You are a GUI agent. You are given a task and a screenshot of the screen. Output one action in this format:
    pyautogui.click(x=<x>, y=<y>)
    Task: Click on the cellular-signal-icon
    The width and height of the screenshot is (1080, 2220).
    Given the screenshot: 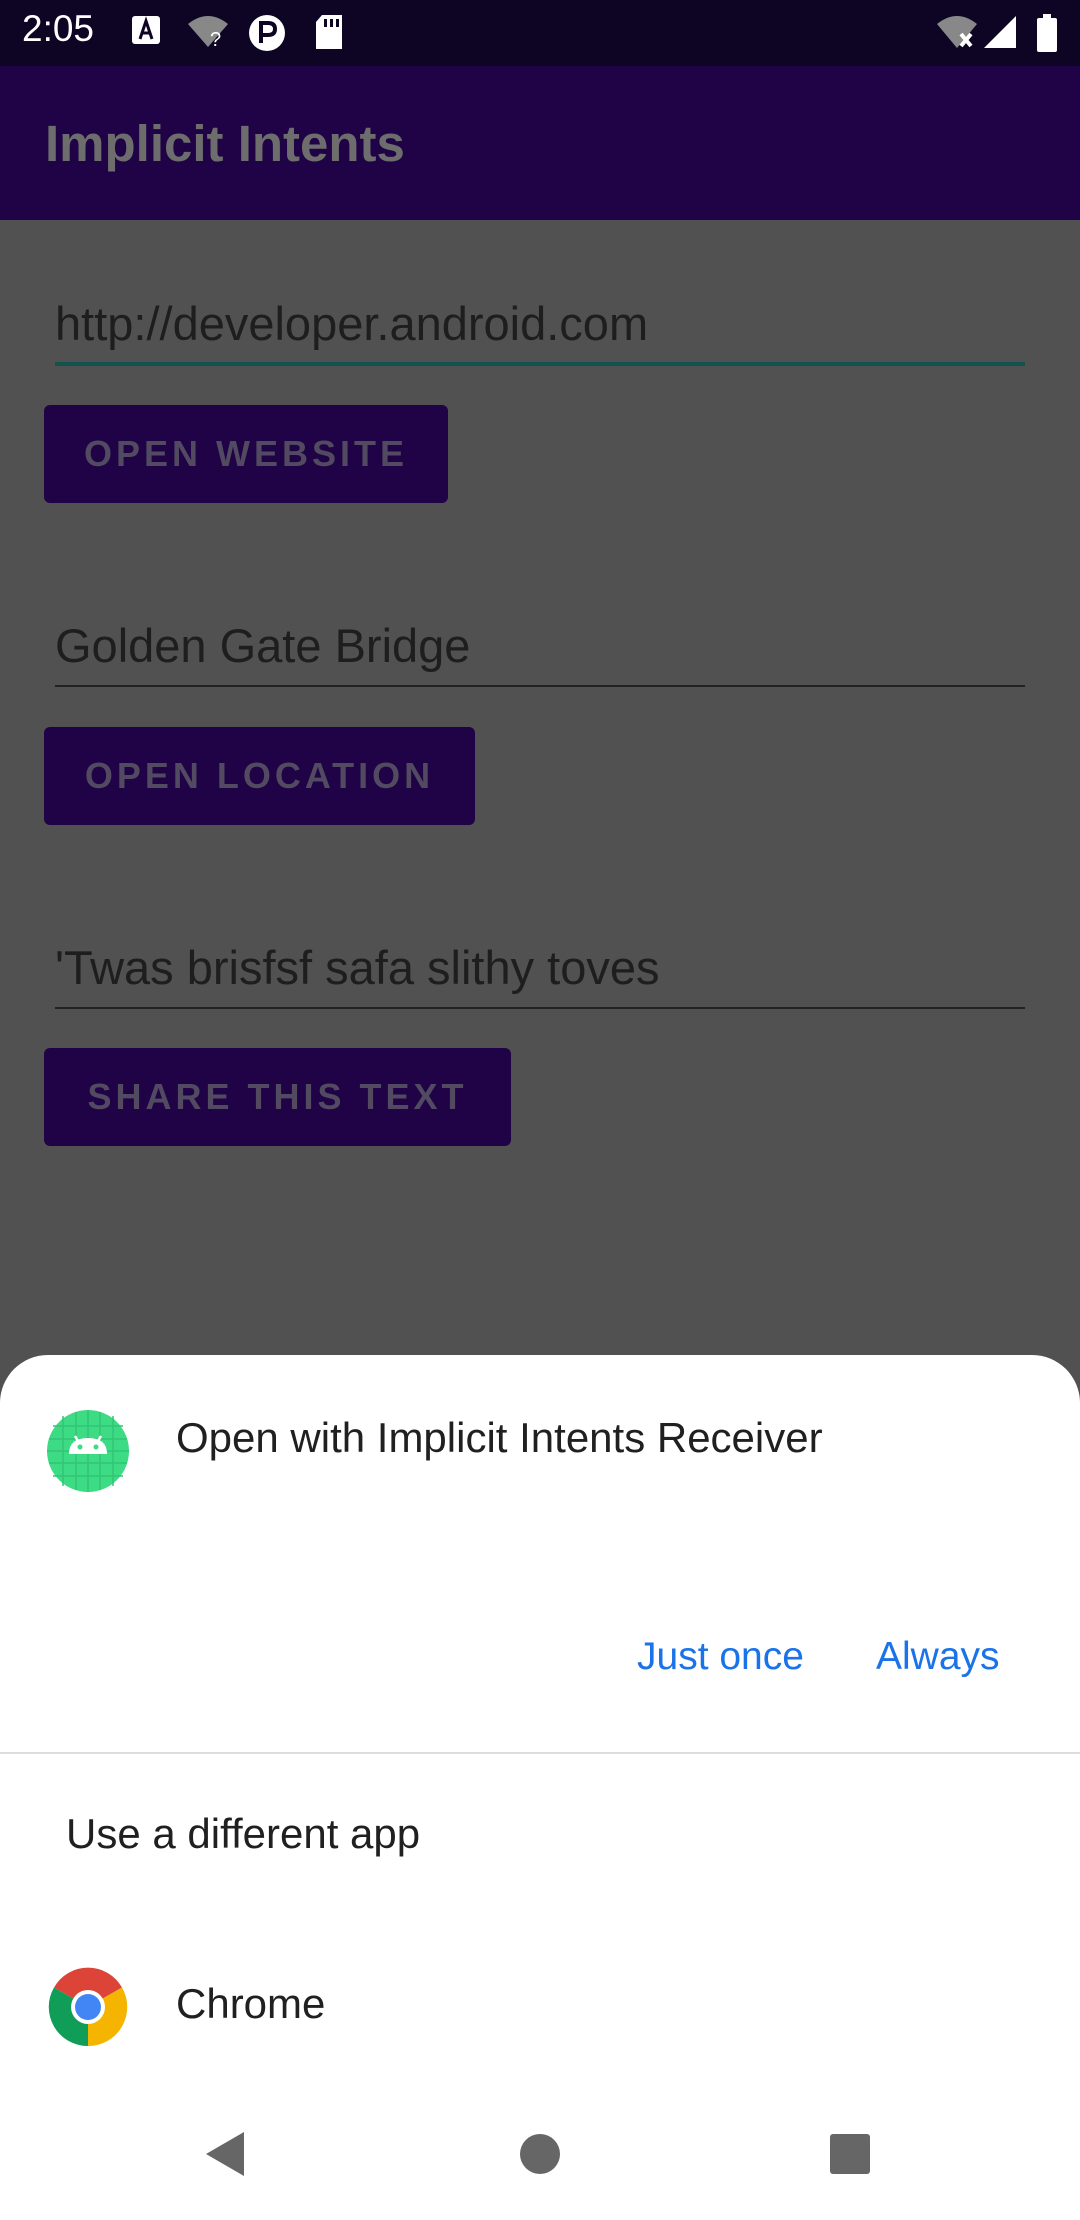 What is the action you would take?
    pyautogui.click(x=1000, y=32)
    